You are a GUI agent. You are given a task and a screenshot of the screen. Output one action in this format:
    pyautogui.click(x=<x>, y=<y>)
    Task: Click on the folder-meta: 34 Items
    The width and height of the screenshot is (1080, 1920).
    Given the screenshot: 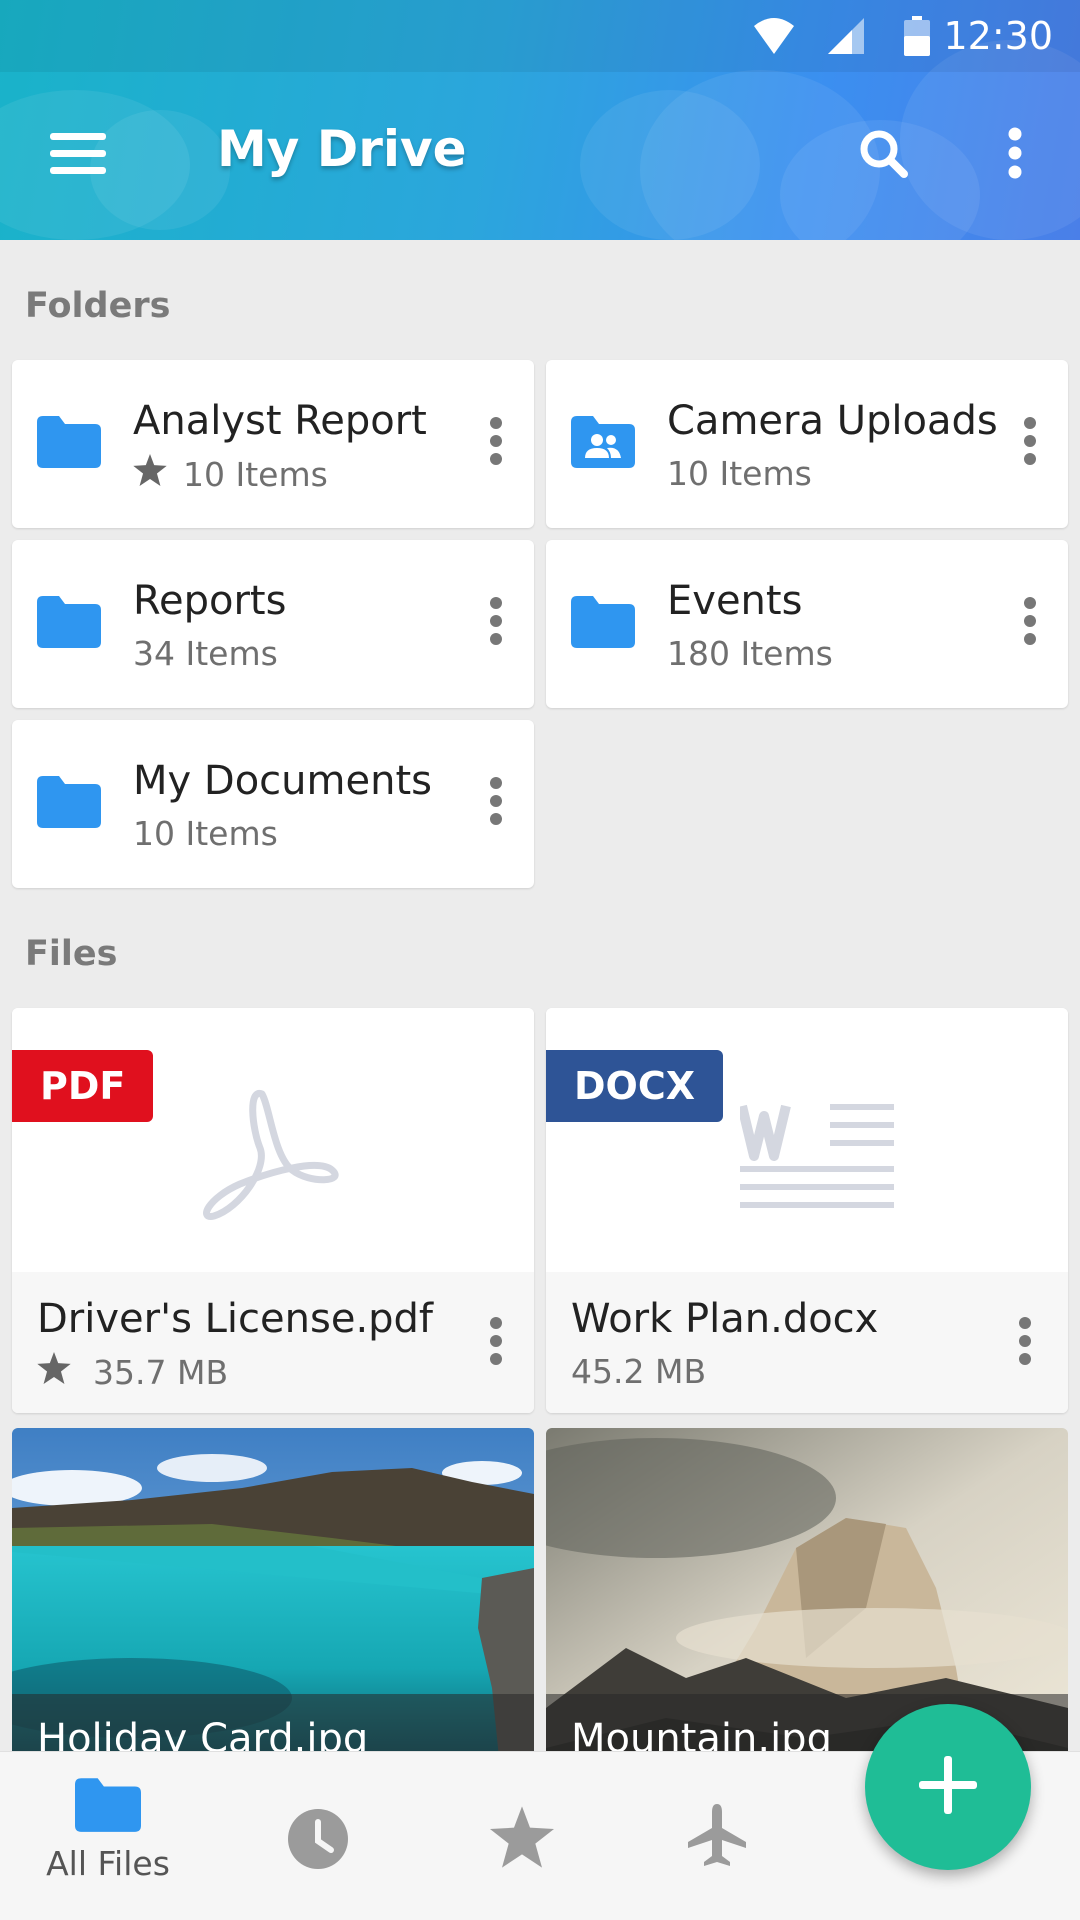 What is the action you would take?
    pyautogui.click(x=205, y=653)
    